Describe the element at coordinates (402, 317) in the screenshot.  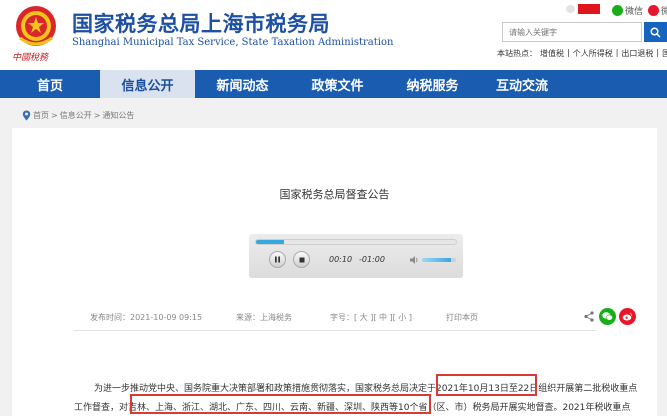
I see `font-size-small: [ 小 ]` at that location.